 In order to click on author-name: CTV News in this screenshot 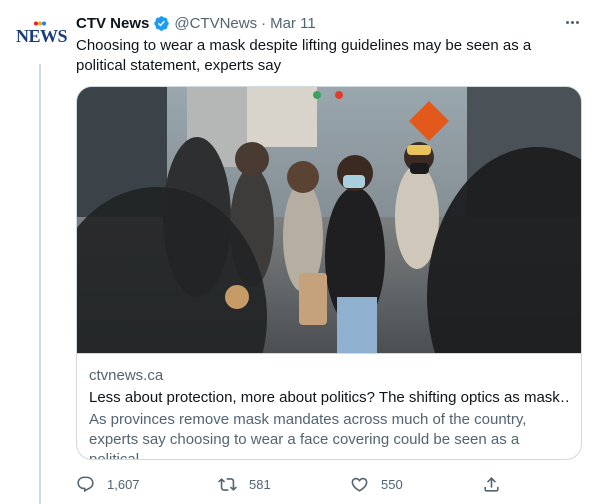, I will do `click(112, 23)`.